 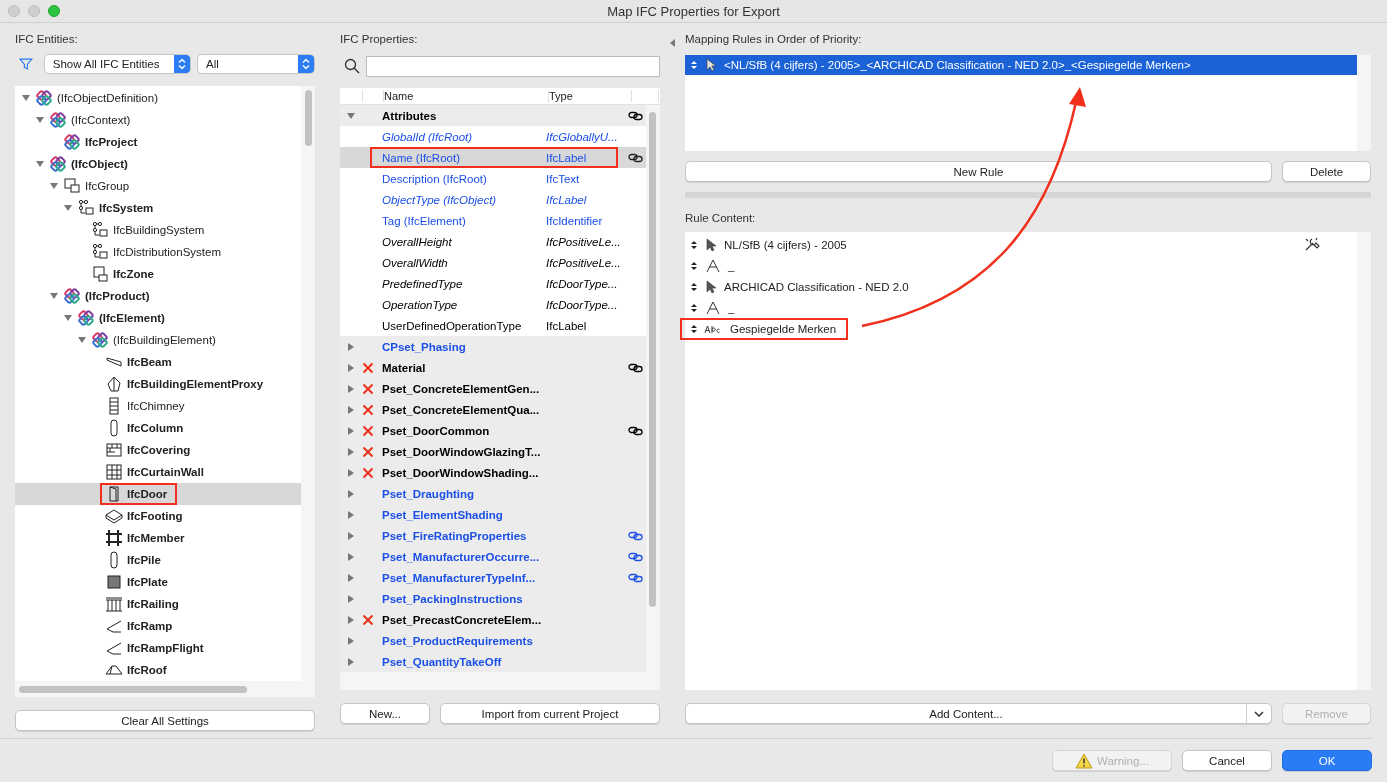 I want to click on tree-row: (IfcObjectDefinition), so click(x=158, y=98).